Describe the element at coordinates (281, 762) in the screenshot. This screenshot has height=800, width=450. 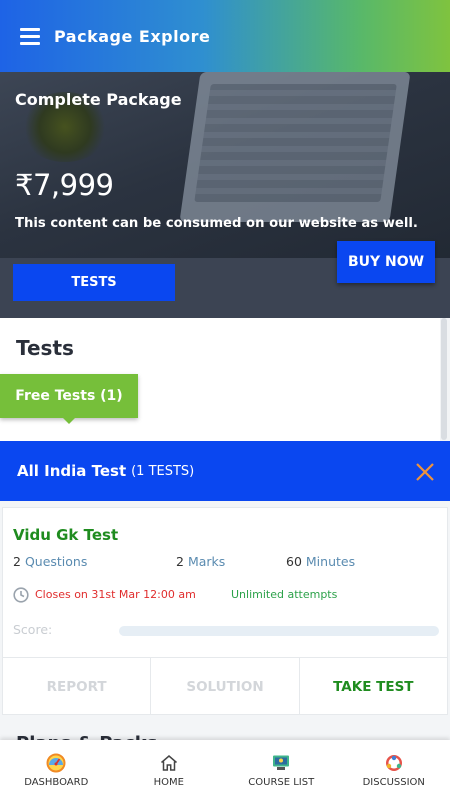
I see `course-list-icon` at that location.